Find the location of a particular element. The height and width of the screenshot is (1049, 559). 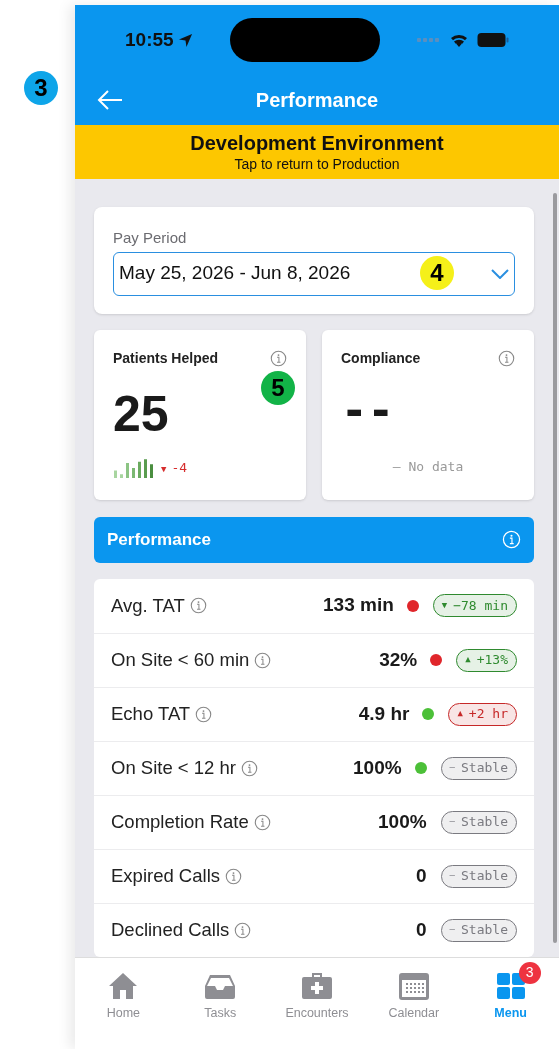

location-arrow-icon is located at coordinates (185, 40).